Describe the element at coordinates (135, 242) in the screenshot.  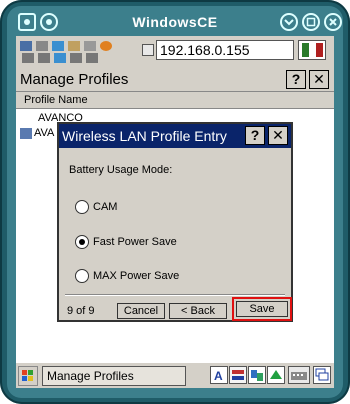
I see `radio-fast-power-save-label: Fast Power Save` at that location.